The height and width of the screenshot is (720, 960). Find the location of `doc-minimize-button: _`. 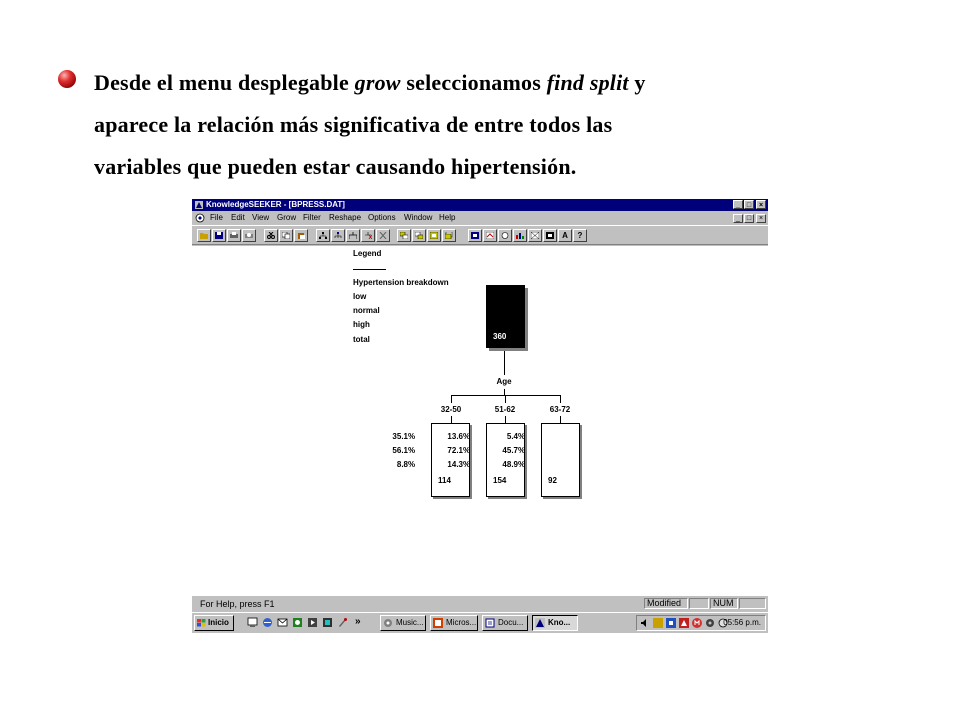

doc-minimize-button: _ is located at coordinates (738, 218).